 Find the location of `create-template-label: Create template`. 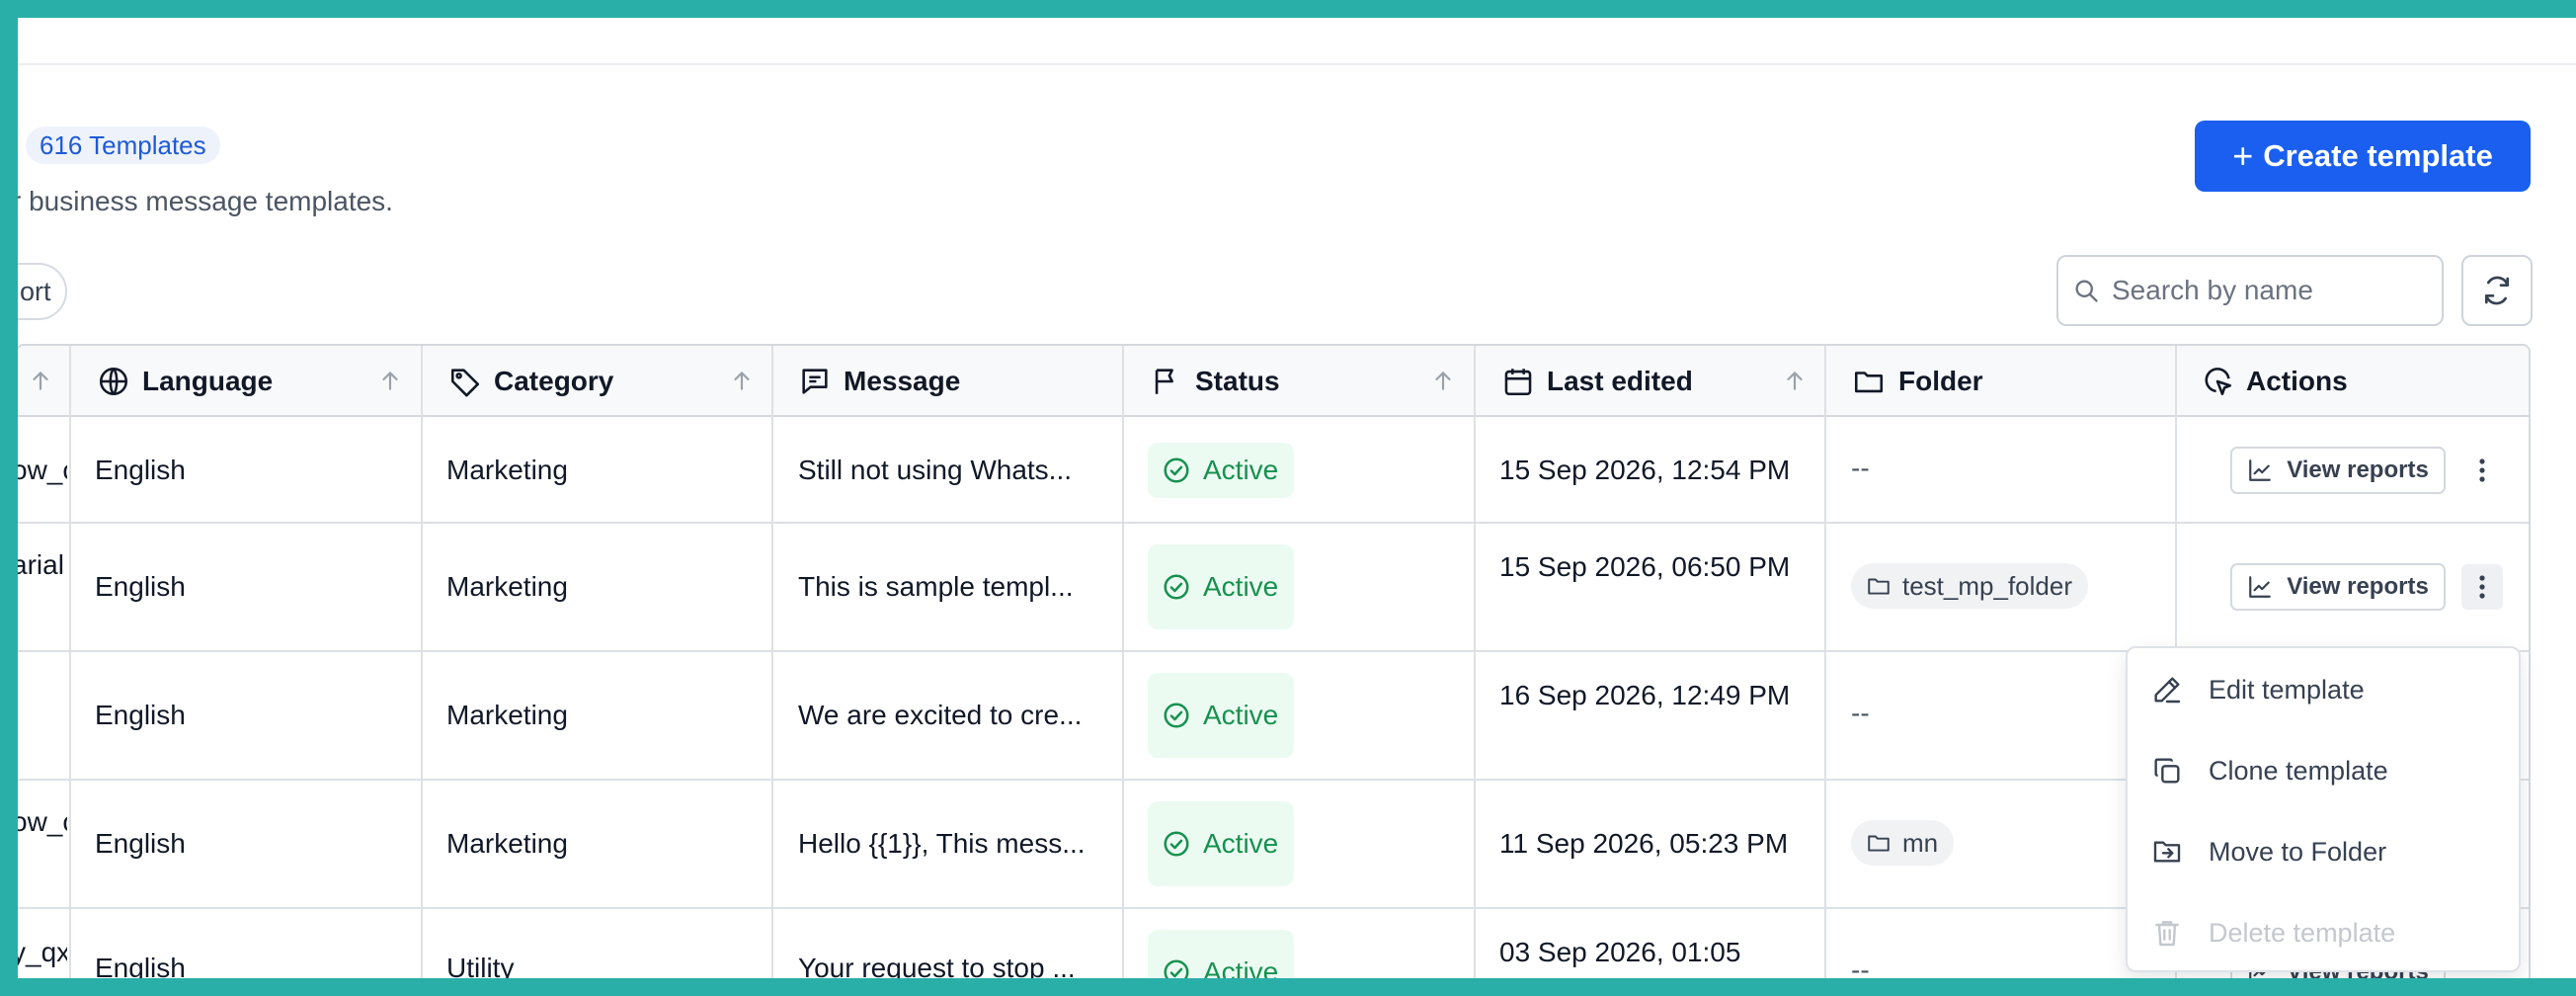

create-template-label: Create template is located at coordinates (2378, 155).